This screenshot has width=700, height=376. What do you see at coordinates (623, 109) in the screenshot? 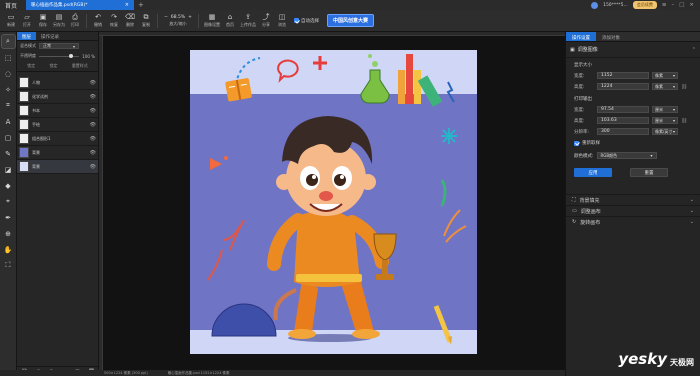
I see `print-width-input: 97.54` at bounding box center [623, 109].